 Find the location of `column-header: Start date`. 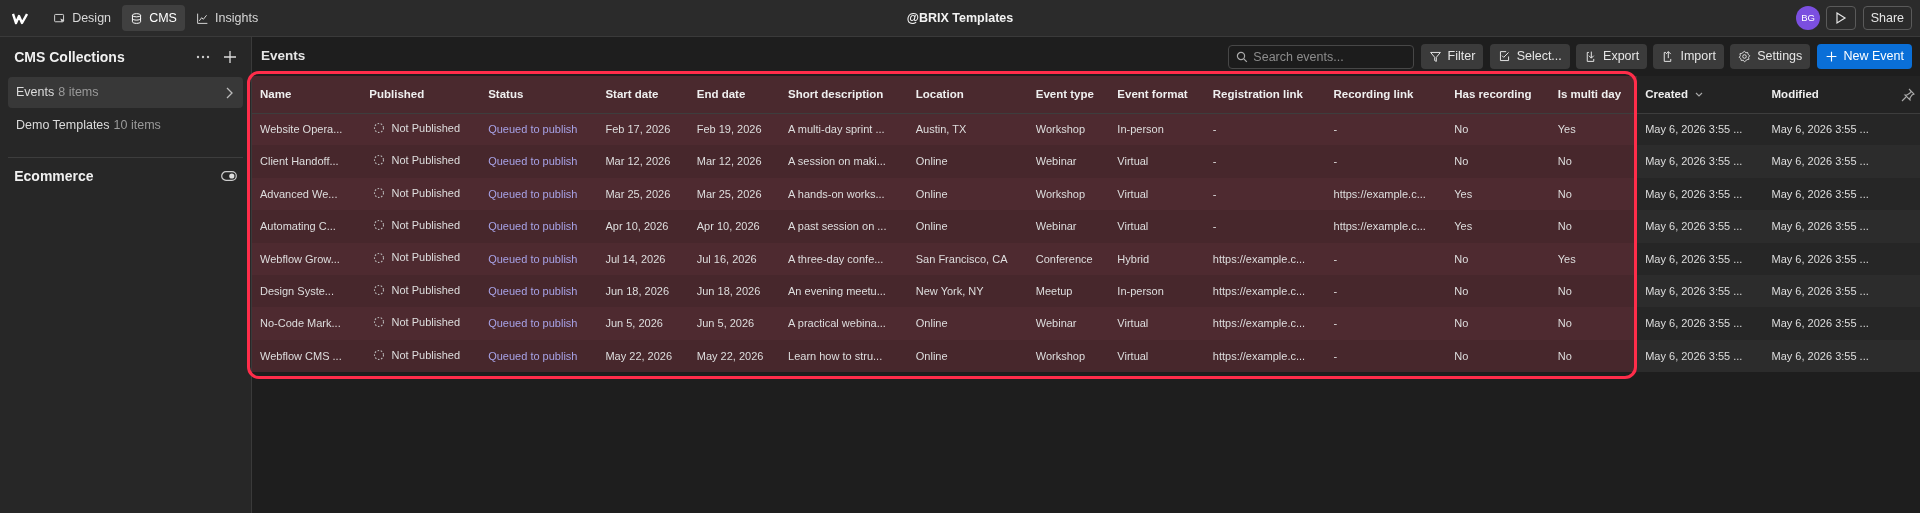

column-header: Start date is located at coordinates (643, 94).